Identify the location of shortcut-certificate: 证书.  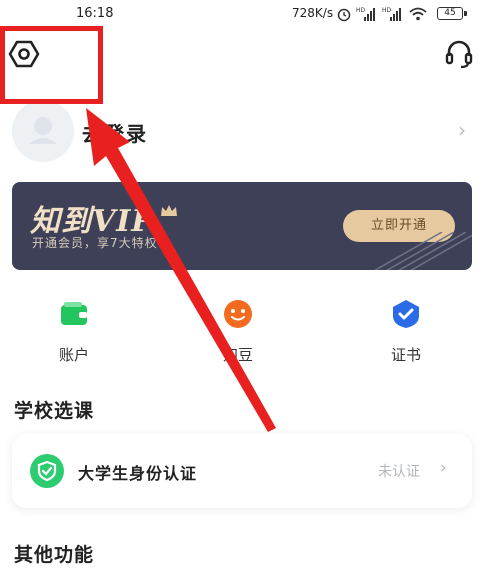
(406, 333).